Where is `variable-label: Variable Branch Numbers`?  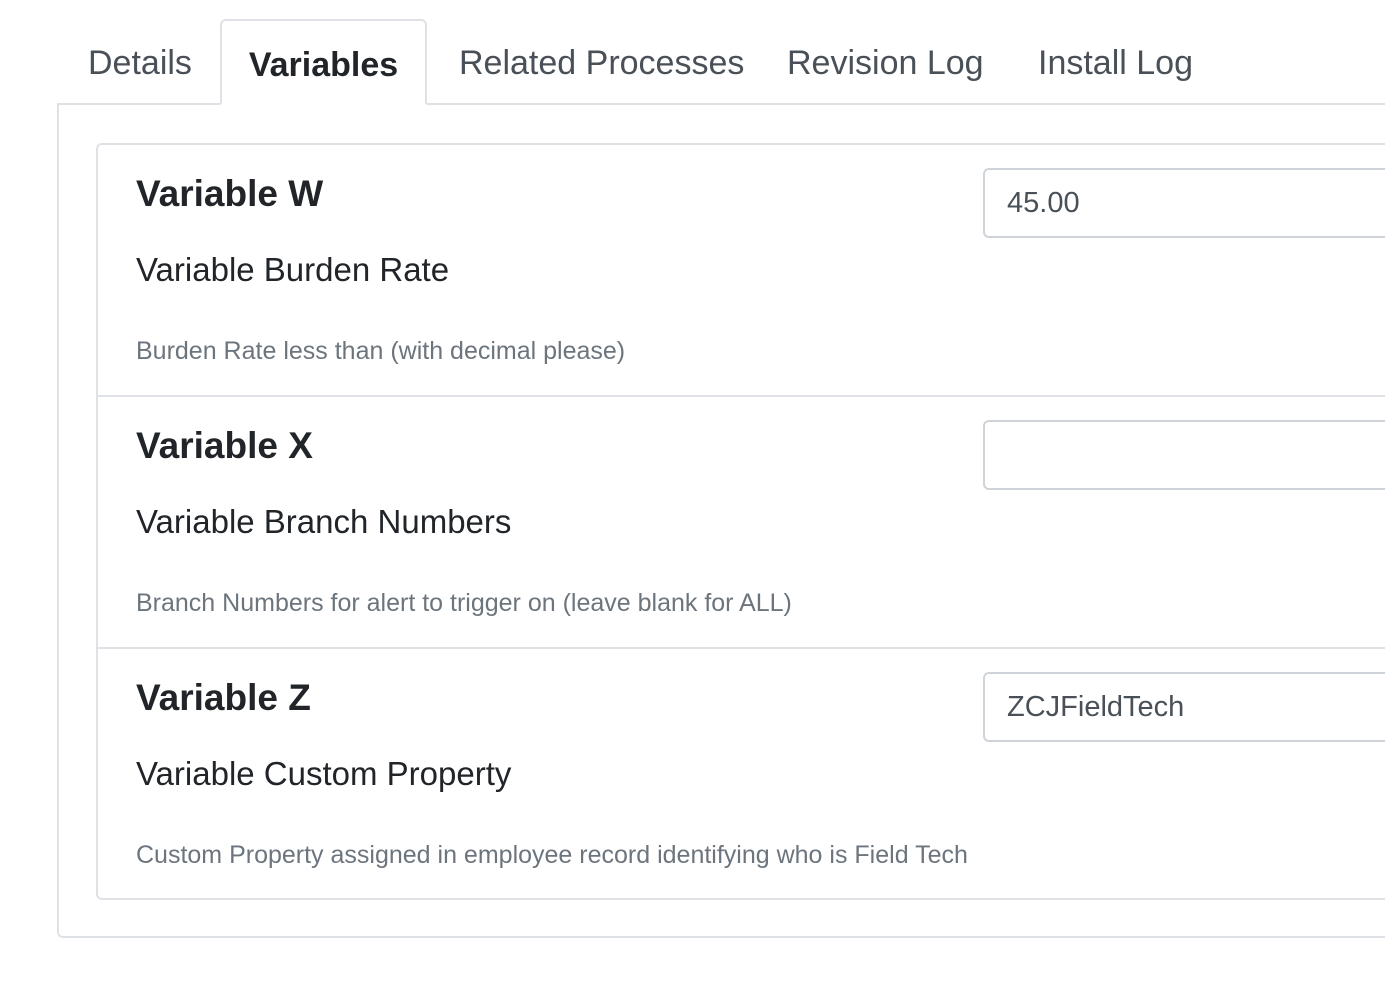
variable-label: Variable Branch Numbers is located at coordinates (324, 521).